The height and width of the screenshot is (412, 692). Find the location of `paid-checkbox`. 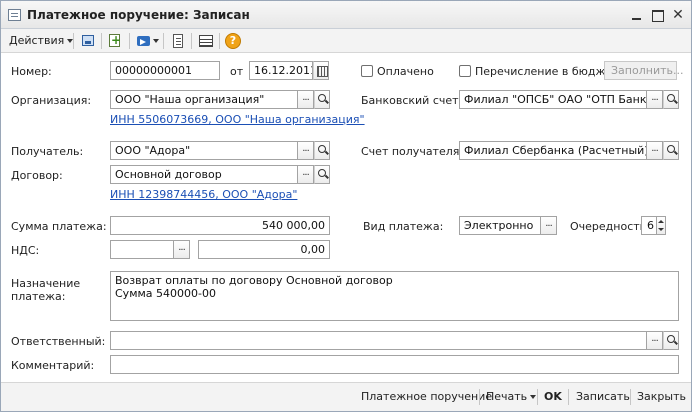

paid-checkbox is located at coordinates (367, 71).